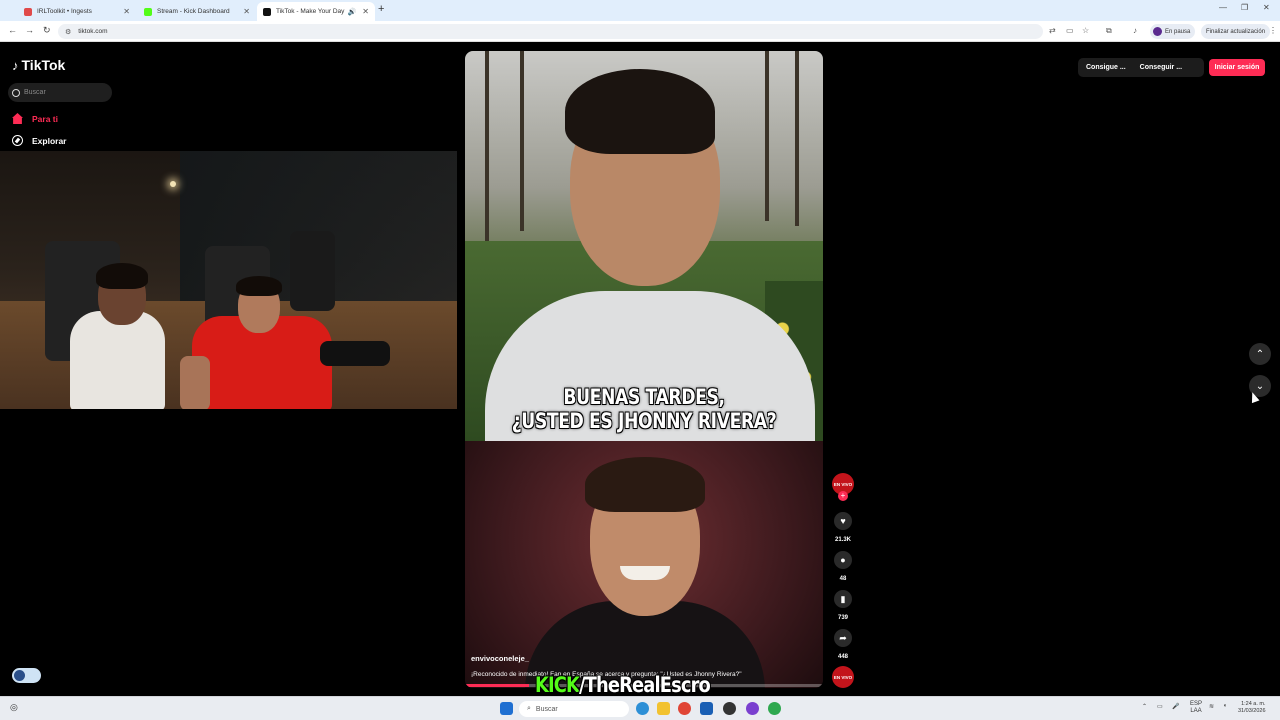 This screenshot has height=720, width=1280. Describe the element at coordinates (1273, 30) in the screenshot. I see `more-menu-icon: ⋮` at that location.